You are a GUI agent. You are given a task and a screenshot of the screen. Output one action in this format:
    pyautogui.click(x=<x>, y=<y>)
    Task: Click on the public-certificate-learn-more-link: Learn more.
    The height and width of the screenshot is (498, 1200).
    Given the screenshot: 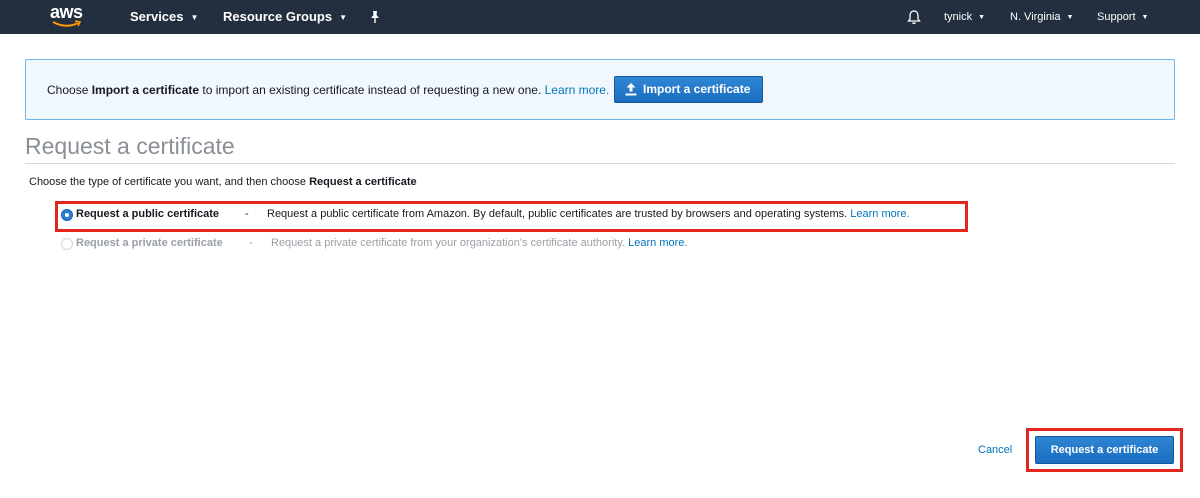 What is the action you would take?
    pyautogui.click(x=879, y=214)
    